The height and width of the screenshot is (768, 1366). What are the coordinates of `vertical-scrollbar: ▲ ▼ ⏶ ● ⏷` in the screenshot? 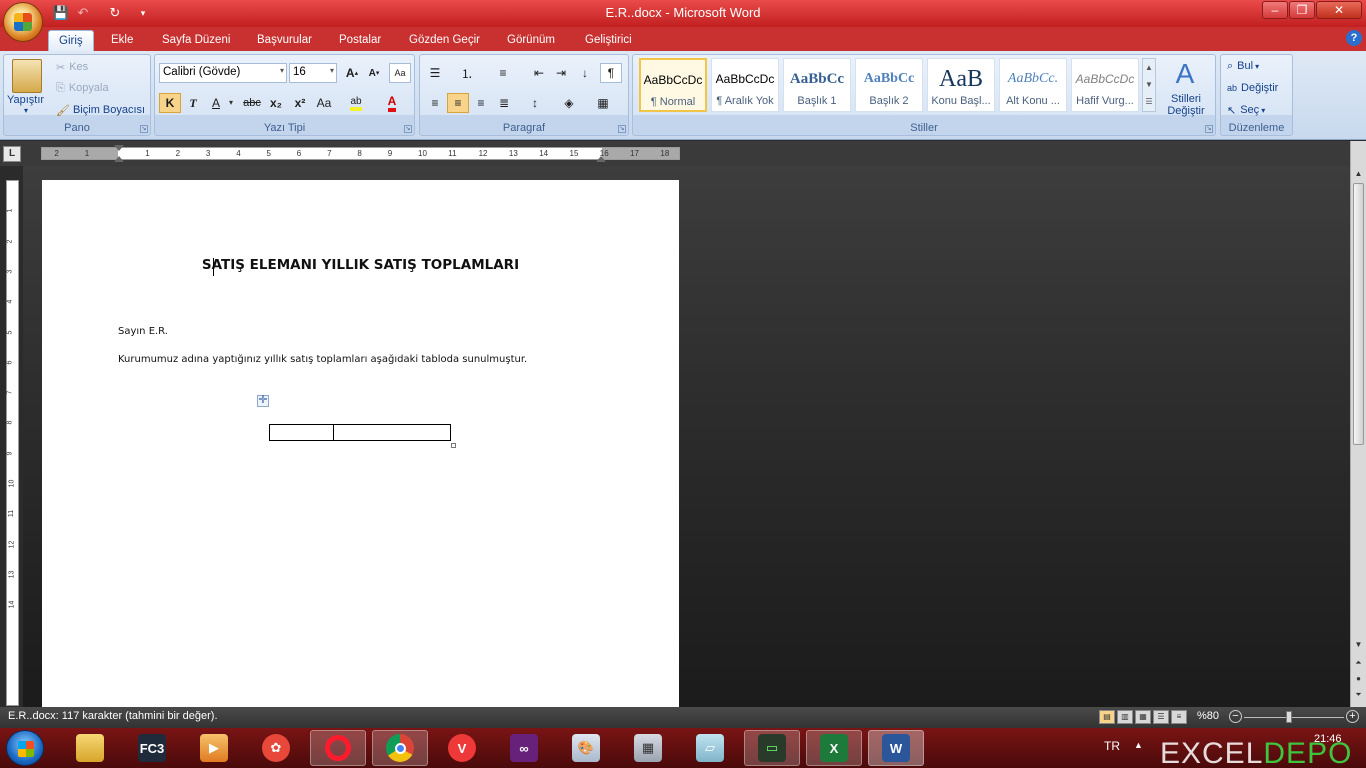 It's located at (1358, 424).